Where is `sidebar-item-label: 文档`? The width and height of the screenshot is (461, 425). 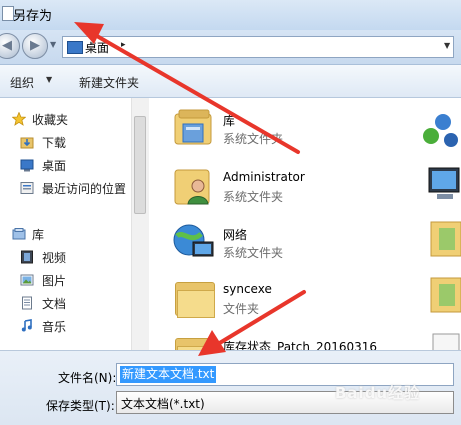 sidebar-item-label: 文档 is located at coordinates (54, 304).